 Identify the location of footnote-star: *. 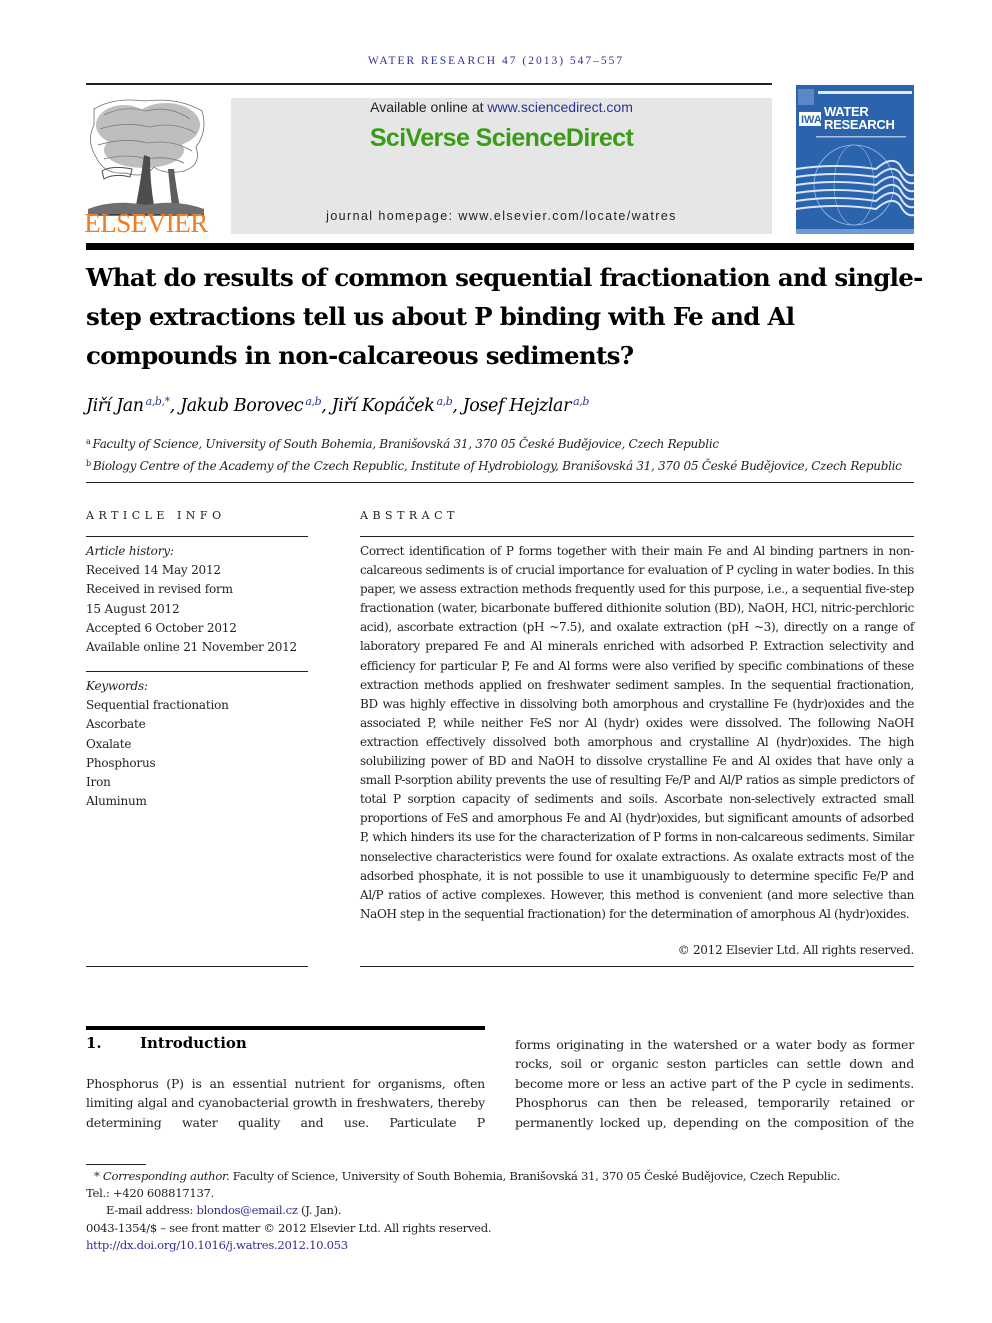
(97, 1176).